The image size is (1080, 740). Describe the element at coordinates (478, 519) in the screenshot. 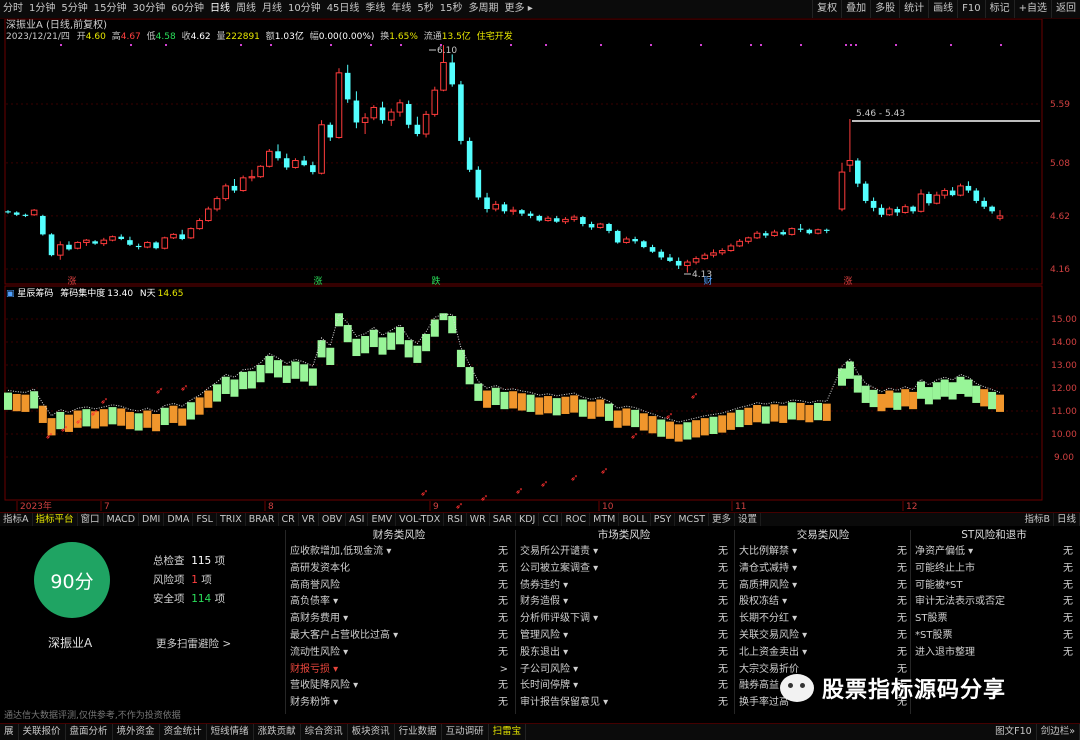

I see `indicator-tab-16: WR` at that location.